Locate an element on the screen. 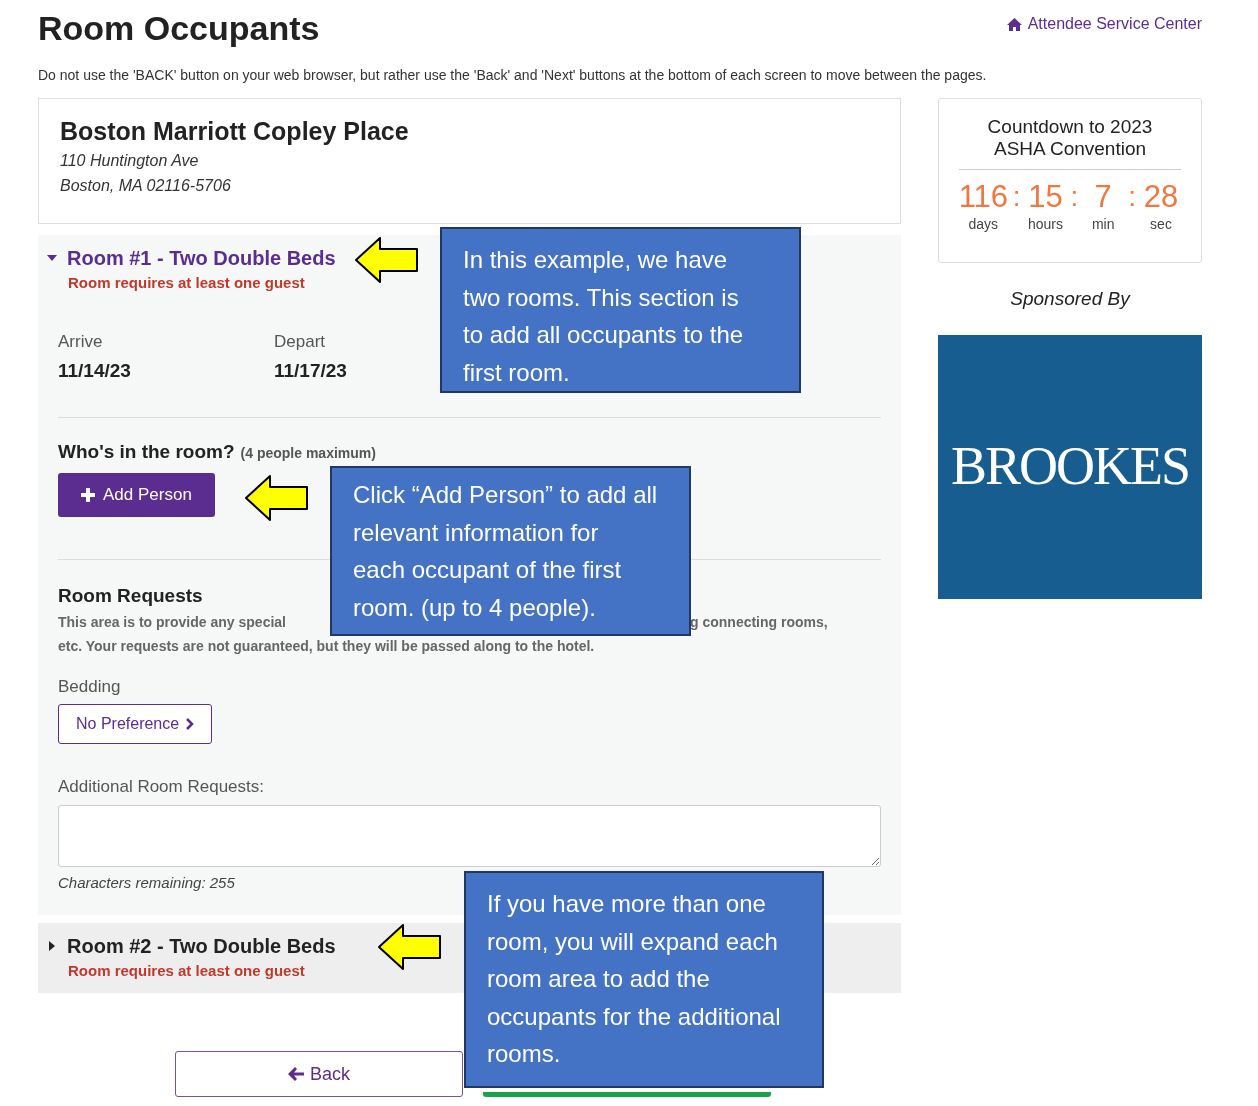  characters-remaining: Characters remaining: 255 is located at coordinates (146, 883).